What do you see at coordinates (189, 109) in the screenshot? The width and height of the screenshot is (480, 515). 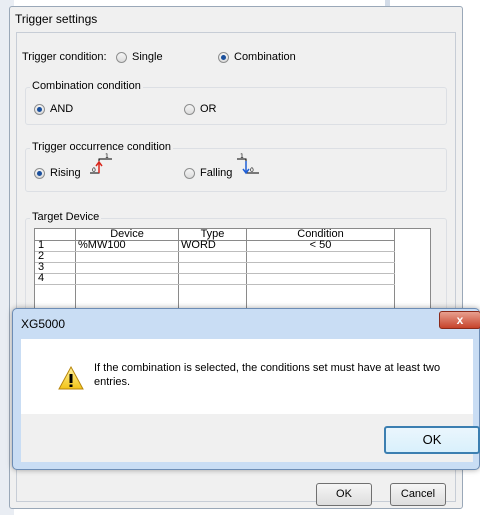 I see `or-radio` at bounding box center [189, 109].